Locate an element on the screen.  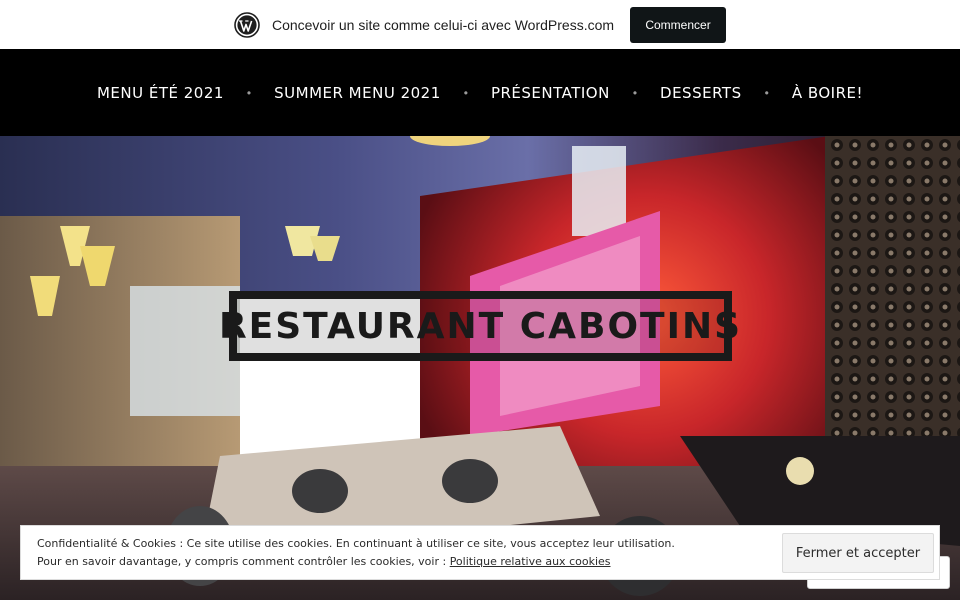
nav-item-menu-ete-2021: MENU ÉTÉ 2021 is located at coordinates (160, 93).